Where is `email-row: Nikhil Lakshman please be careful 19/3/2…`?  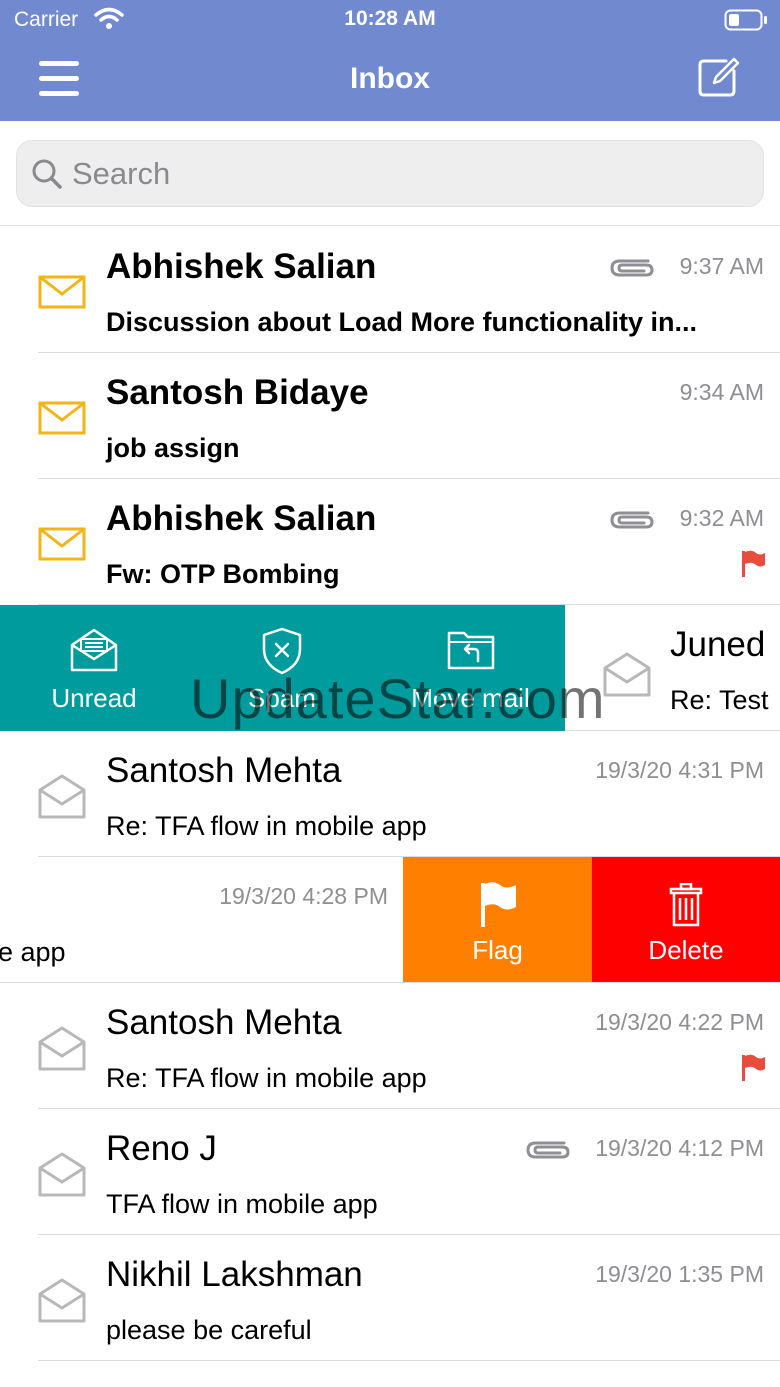
email-row: Nikhil Lakshman please be careful 19/3/2… is located at coordinates (390, 1298).